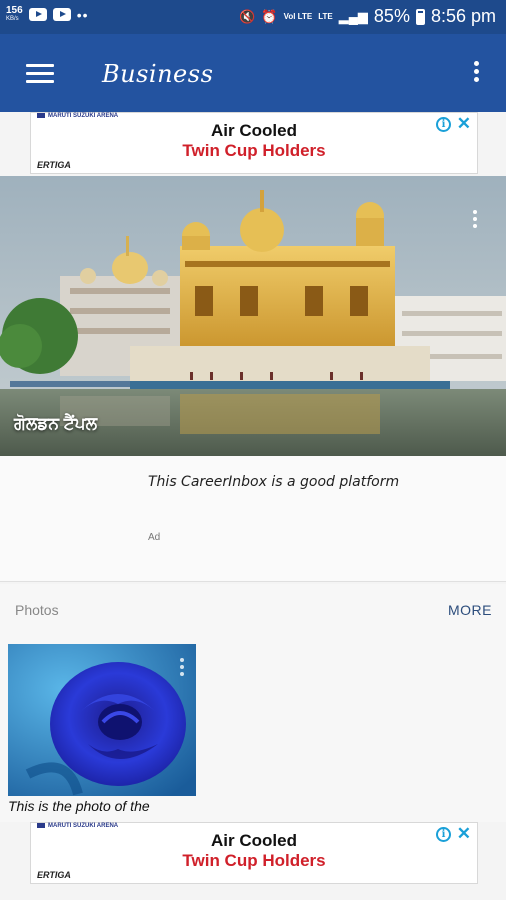 The width and height of the screenshot is (506, 900). Describe the element at coordinates (158, 74) in the screenshot. I see `page-title: Business` at that location.